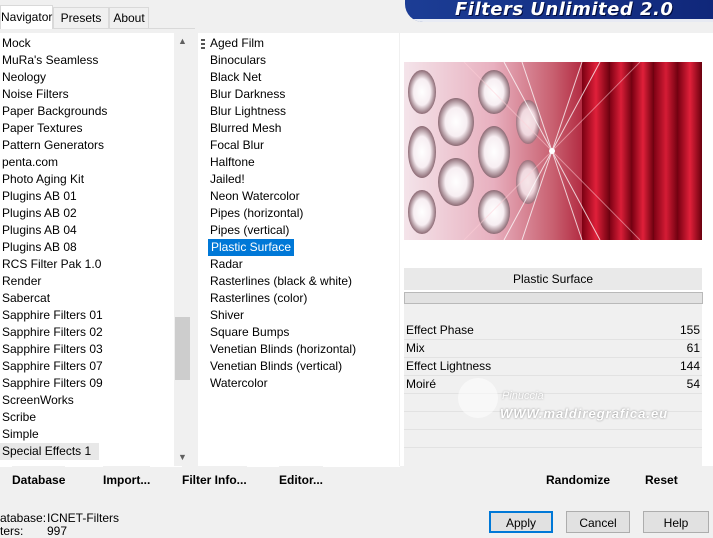  What do you see at coordinates (239, 383) in the screenshot?
I see `filter-item: Watercolor` at bounding box center [239, 383].